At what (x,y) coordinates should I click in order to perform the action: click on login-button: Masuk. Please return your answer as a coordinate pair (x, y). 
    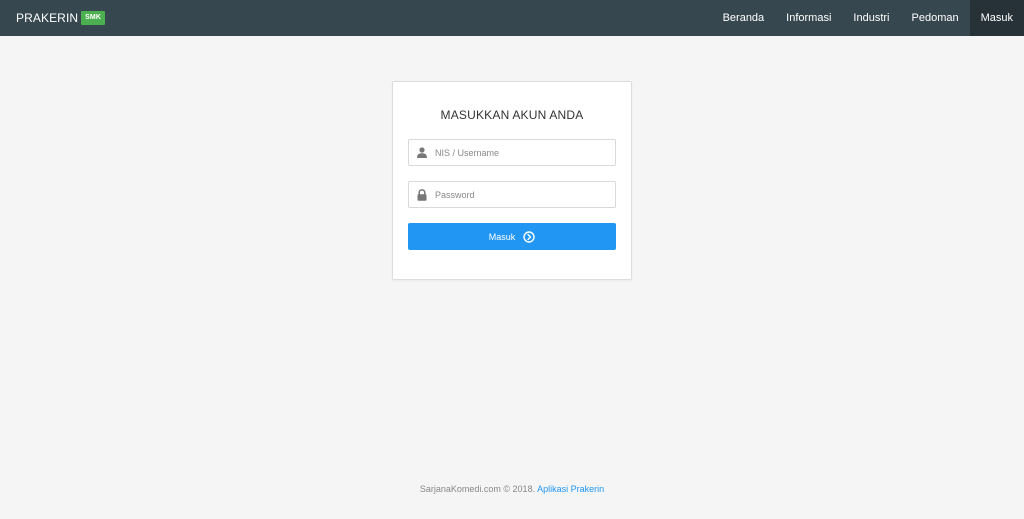
    Looking at the image, I should click on (512, 236).